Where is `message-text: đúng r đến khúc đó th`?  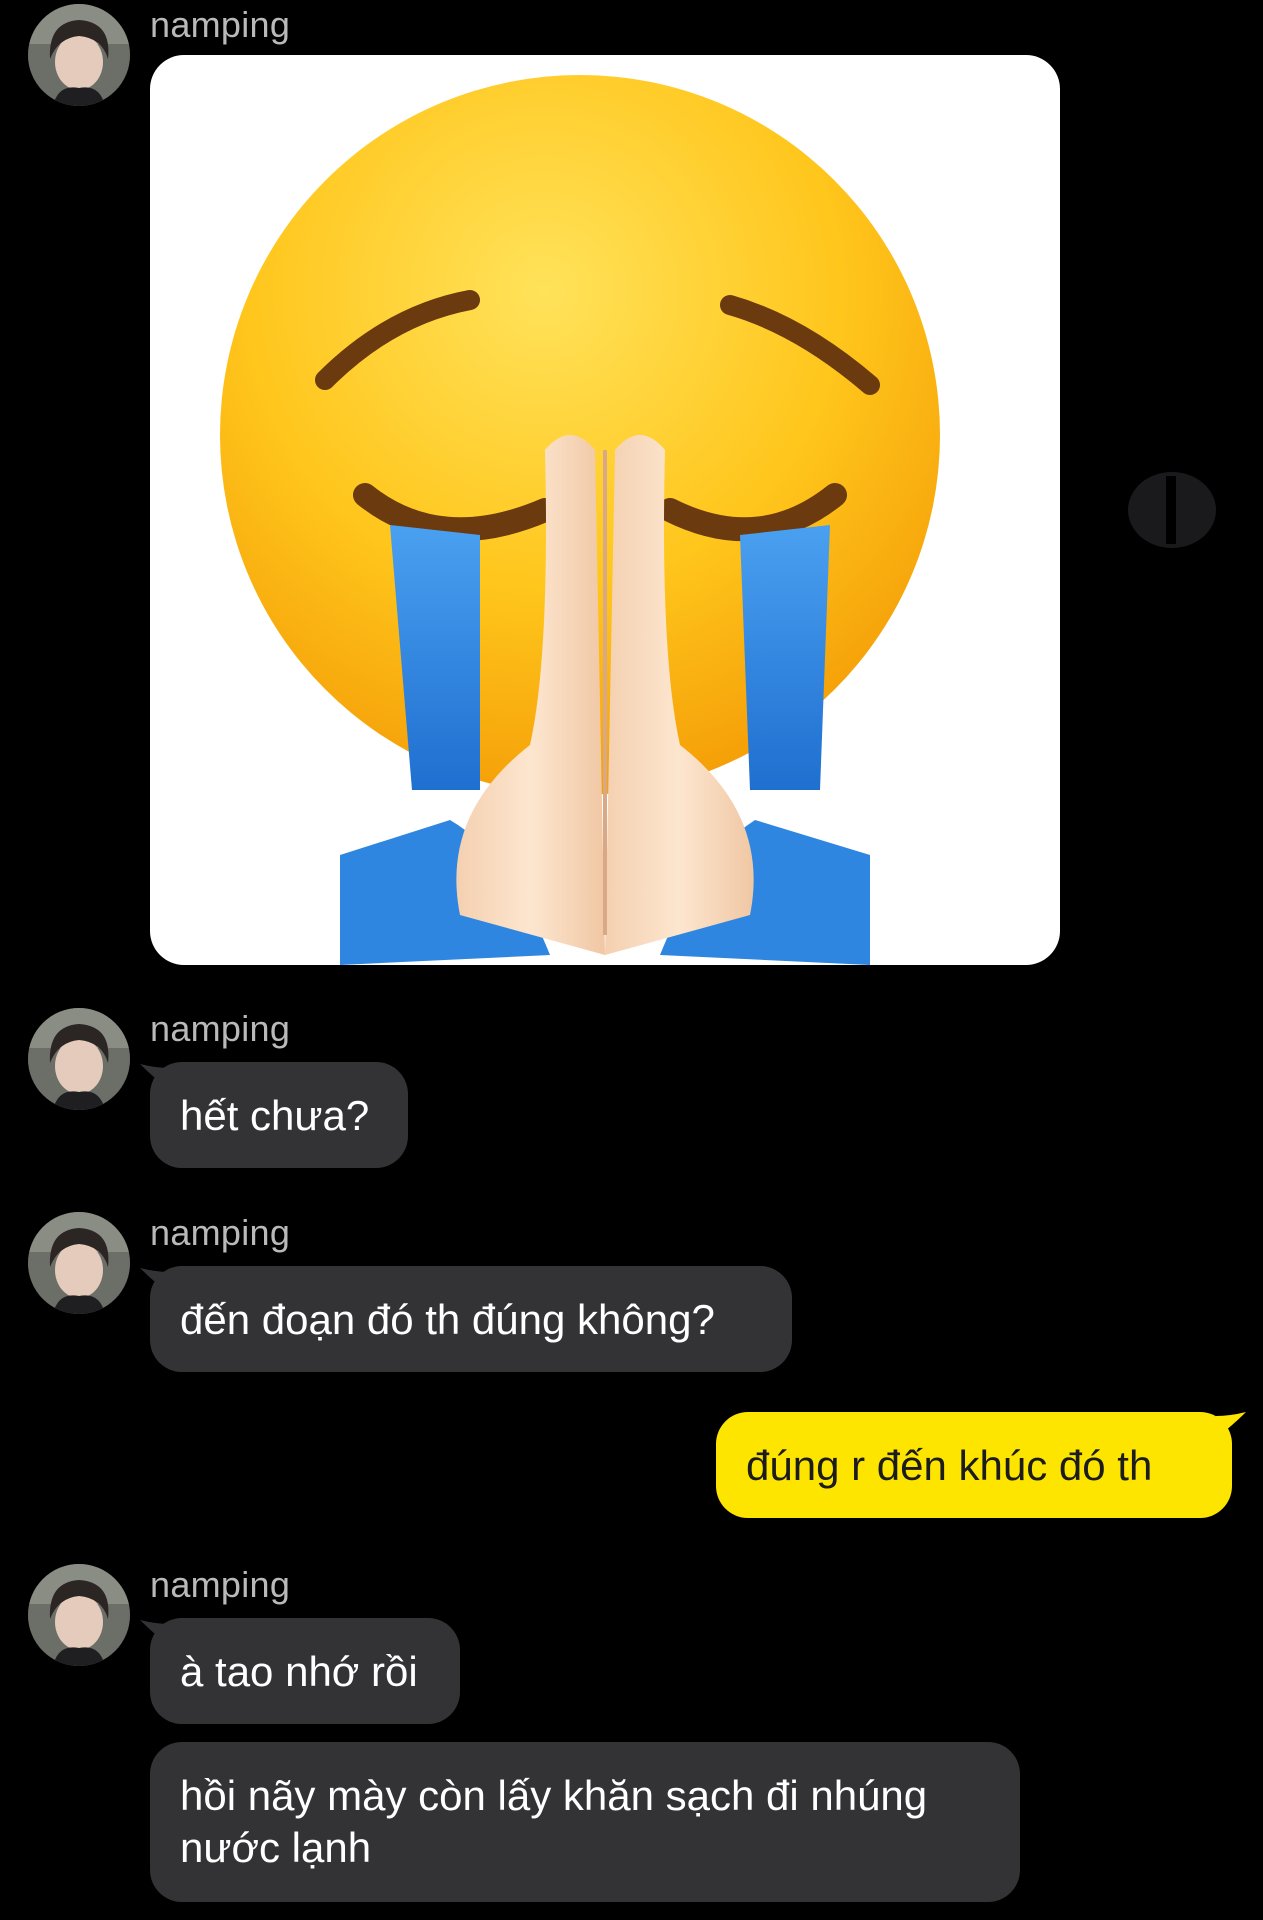 message-text: đúng r đến khúc đó th is located at coordinates (949, 1465).